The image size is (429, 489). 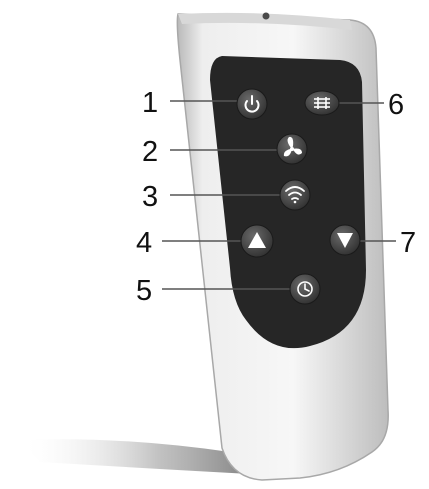 What do you see at coordinates (266, 16) in the screenshot?
I see `ir-emitter` at bounding box center [266, 16].